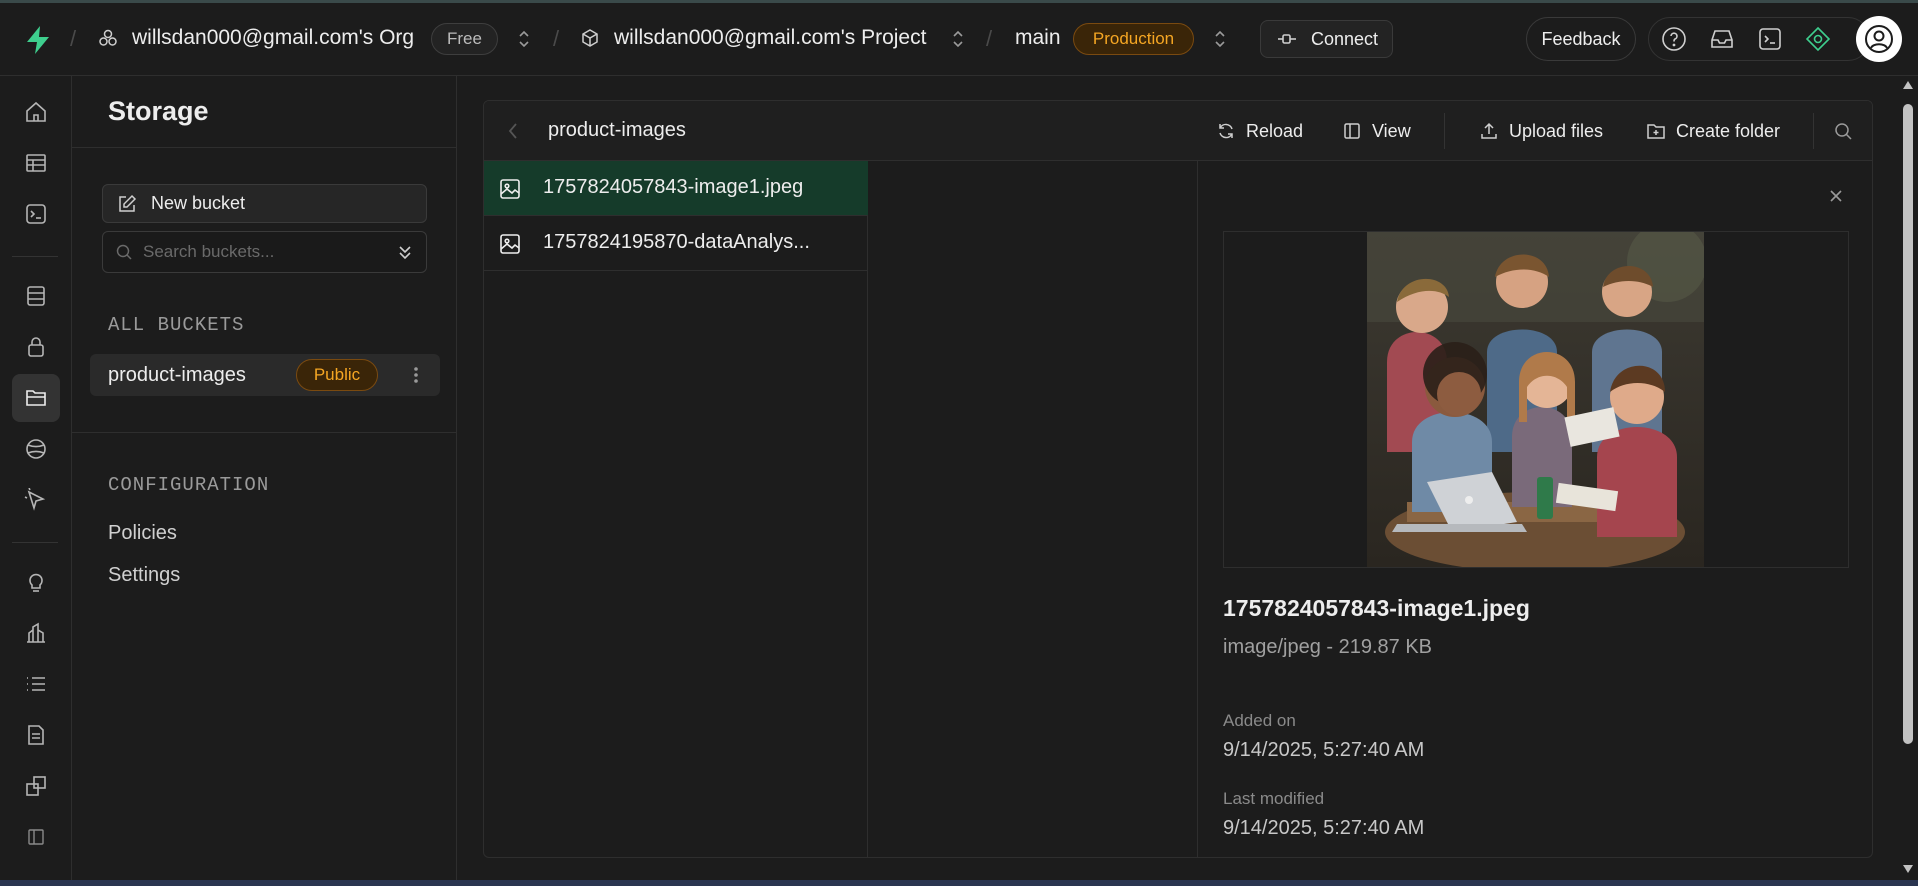  Describe the element at coordinates (177, 374) in the screenshot. I see `bucket-name: product-images` at that location.